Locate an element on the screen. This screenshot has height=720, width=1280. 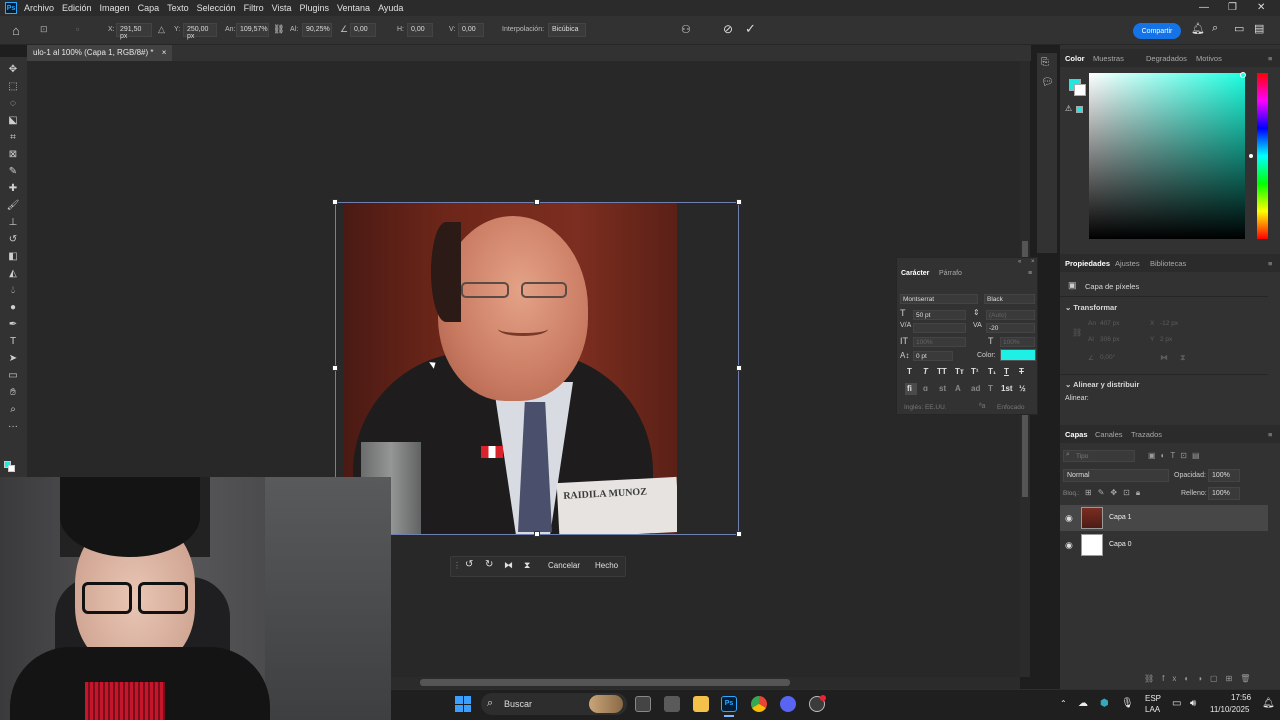
titling-button: T is located at coordinates (990, 388).